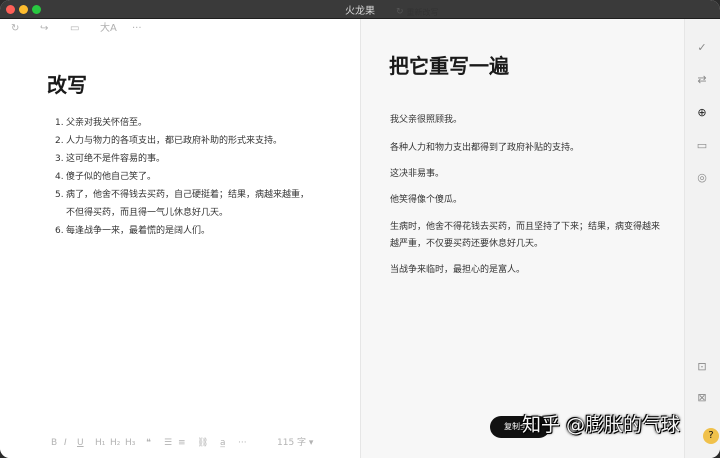  I want to click on list-item: 4. 傻子似的他自己笑了。, so click(106, 177).